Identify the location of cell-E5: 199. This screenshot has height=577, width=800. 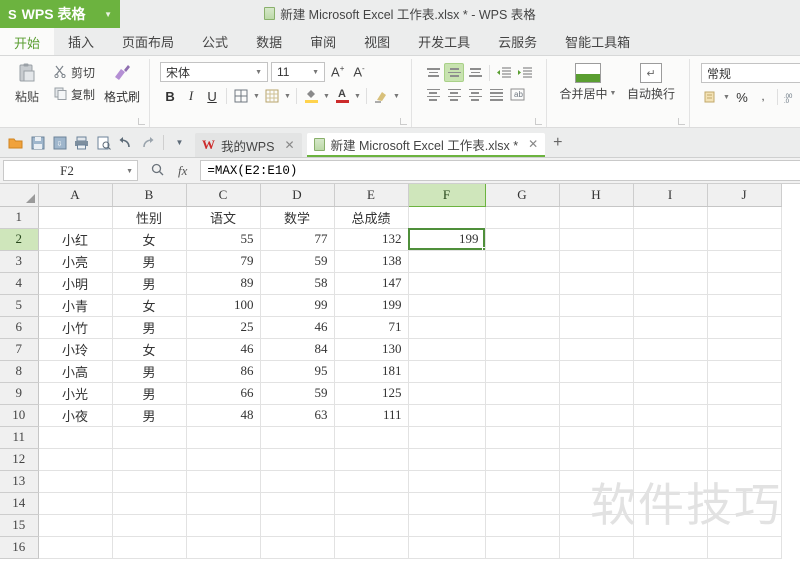
(371, 305).